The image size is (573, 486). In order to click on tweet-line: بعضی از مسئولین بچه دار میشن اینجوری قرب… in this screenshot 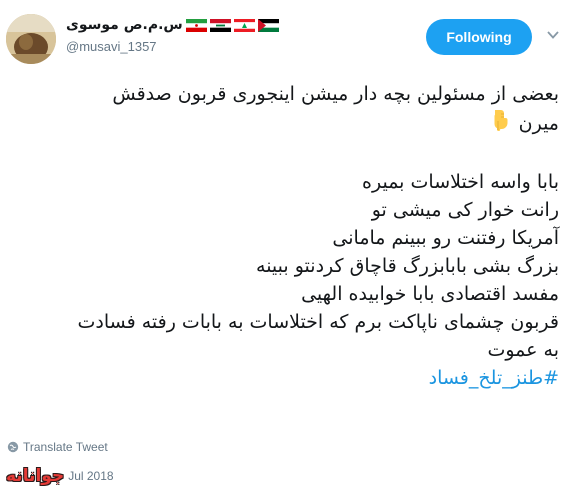, I will do `click(335, 94)`.